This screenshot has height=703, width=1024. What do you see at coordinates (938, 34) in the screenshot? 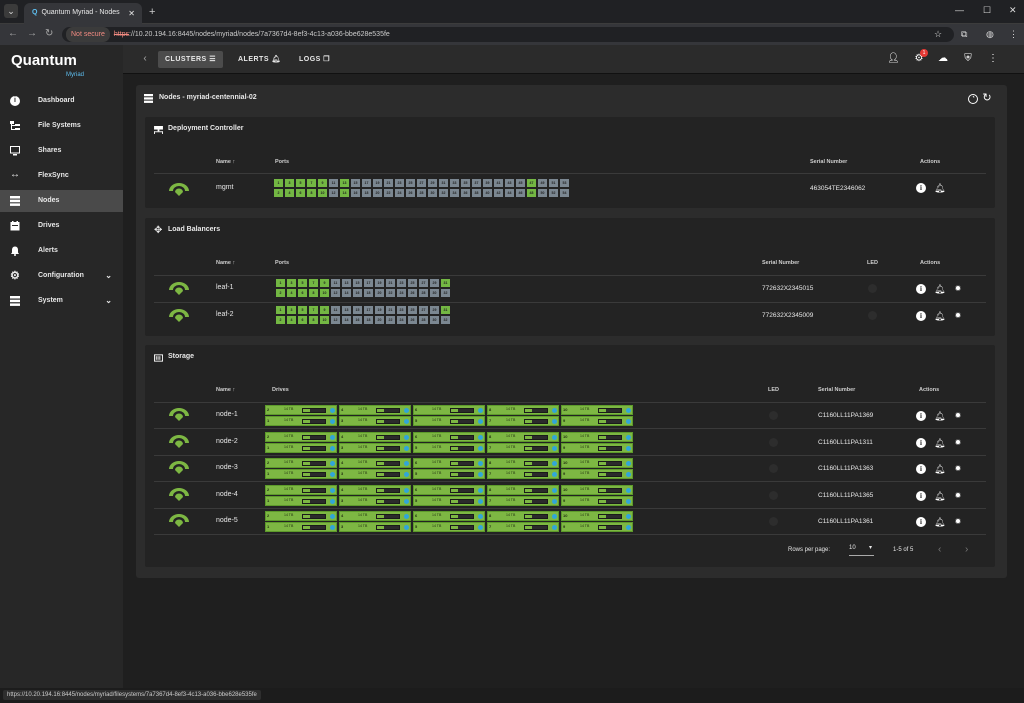
I see `bookmark-star-icon: ☆` at bounding box center [938, 34].